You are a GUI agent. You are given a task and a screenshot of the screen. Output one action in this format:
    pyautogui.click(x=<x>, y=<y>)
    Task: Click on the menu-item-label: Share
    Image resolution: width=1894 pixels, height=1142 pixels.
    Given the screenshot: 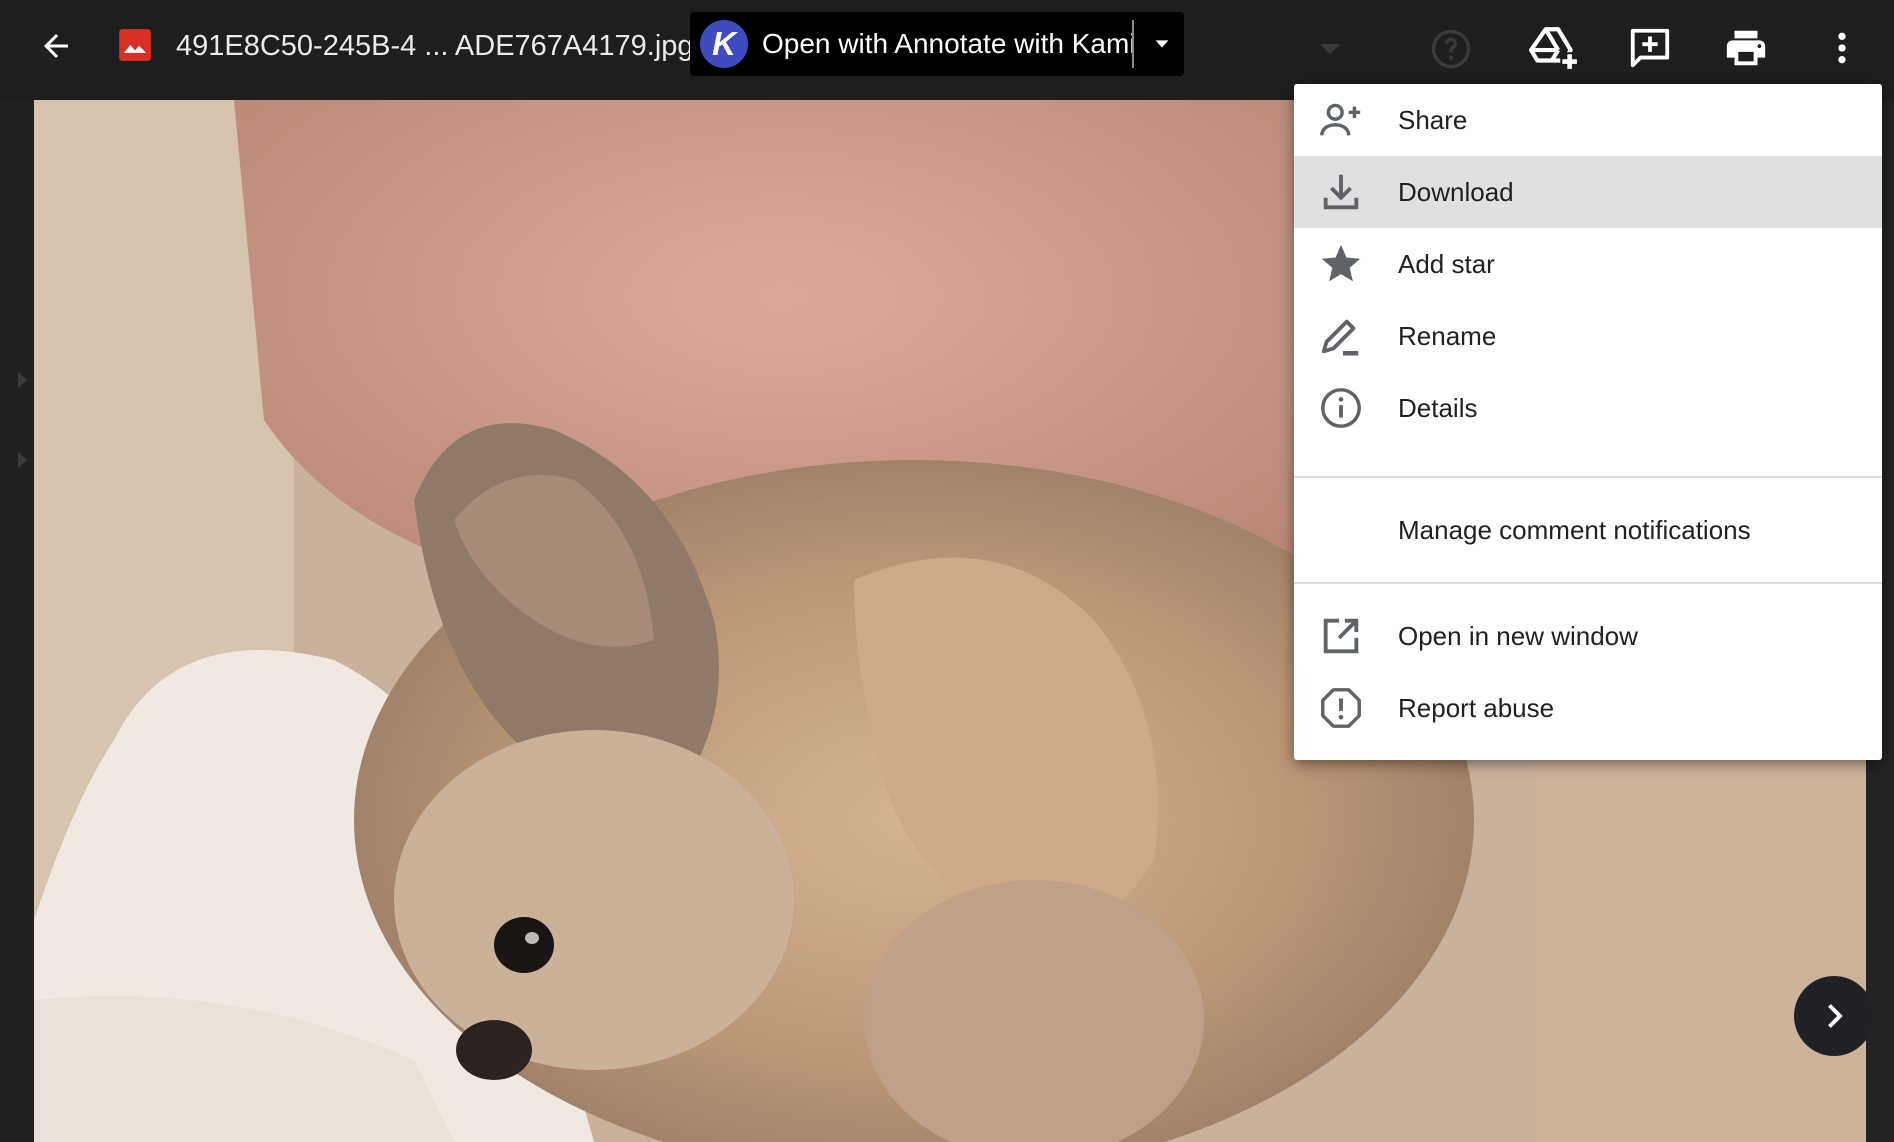 What is the action you would take?
    pyautogui.click(x=1433, y=119)
    